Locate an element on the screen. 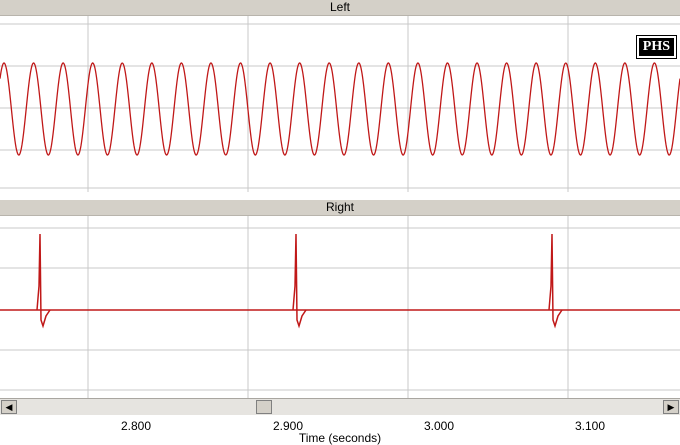 The image size is (680, 445). right-channel-header: Right is located at coordinates (340, 208).